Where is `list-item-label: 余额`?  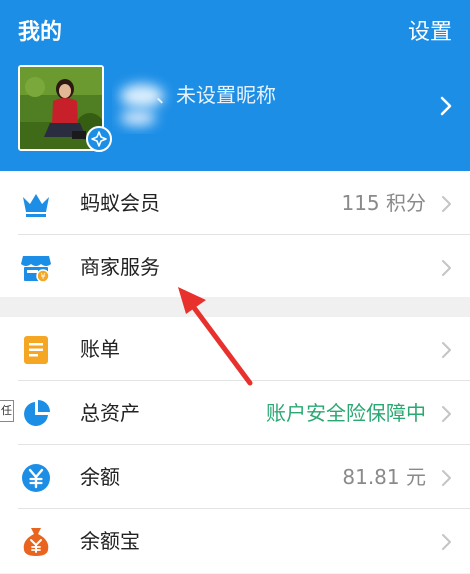 list-item-label: 余额 is located at coordinates (100, 477).